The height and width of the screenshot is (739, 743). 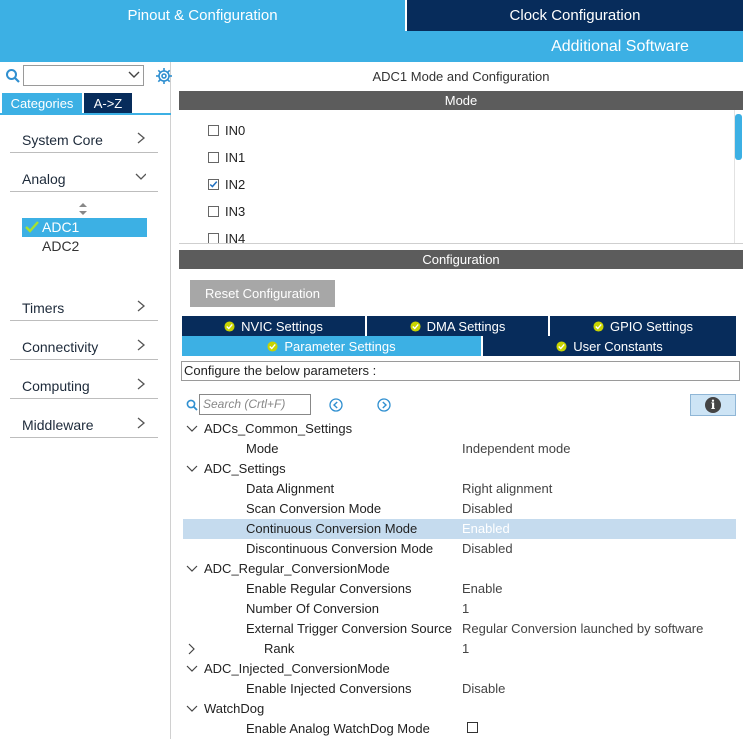 What do you see at coordinates (459, 609) in the screenshot?
I see `param-row: Number Of Conversion 1` at bounding box center [459, 609].